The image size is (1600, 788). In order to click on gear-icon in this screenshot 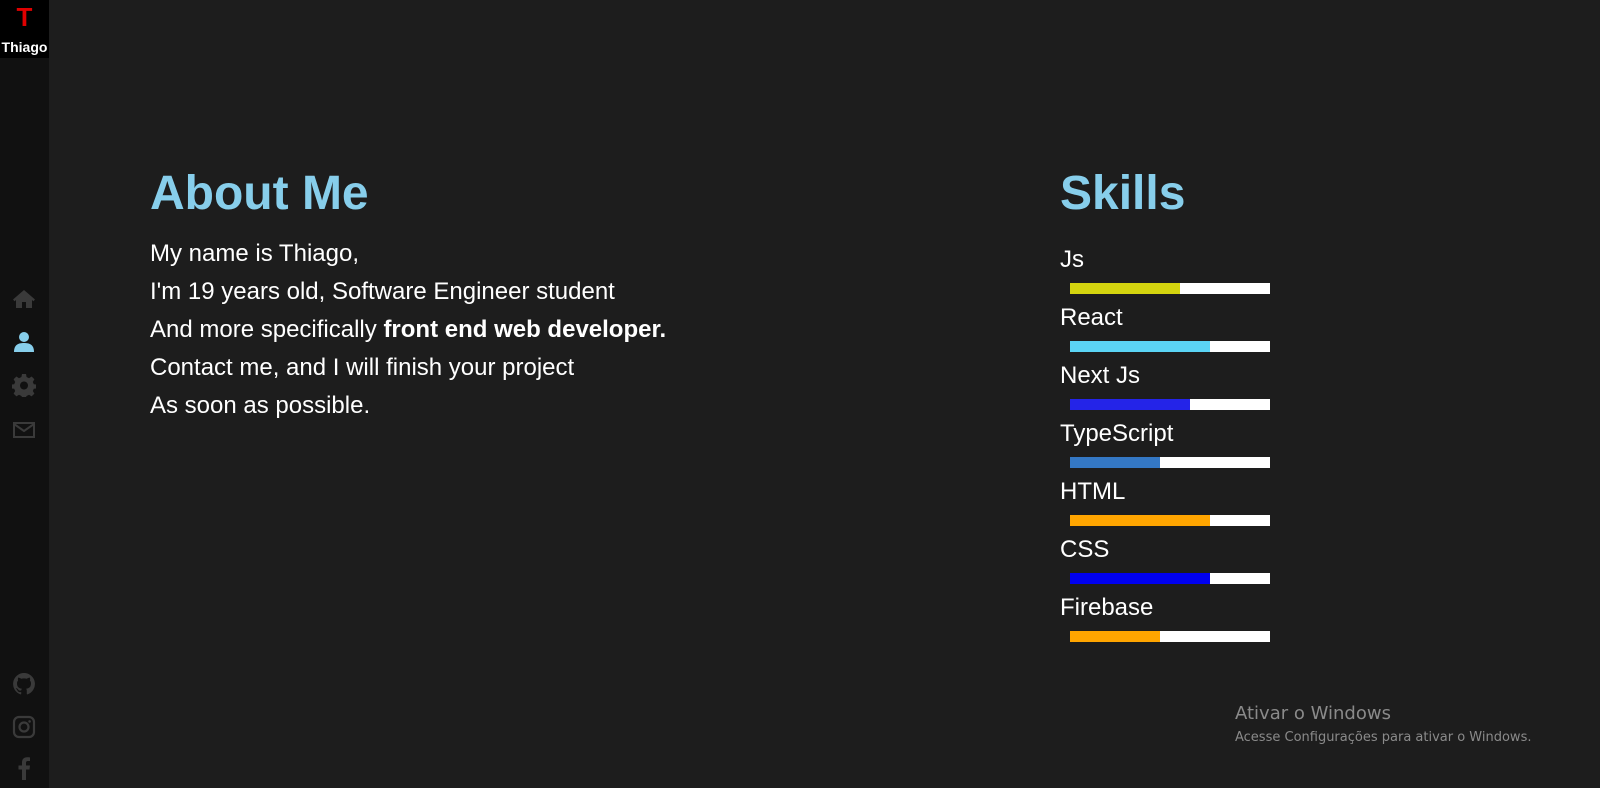, I will do `click(24, 385)`.